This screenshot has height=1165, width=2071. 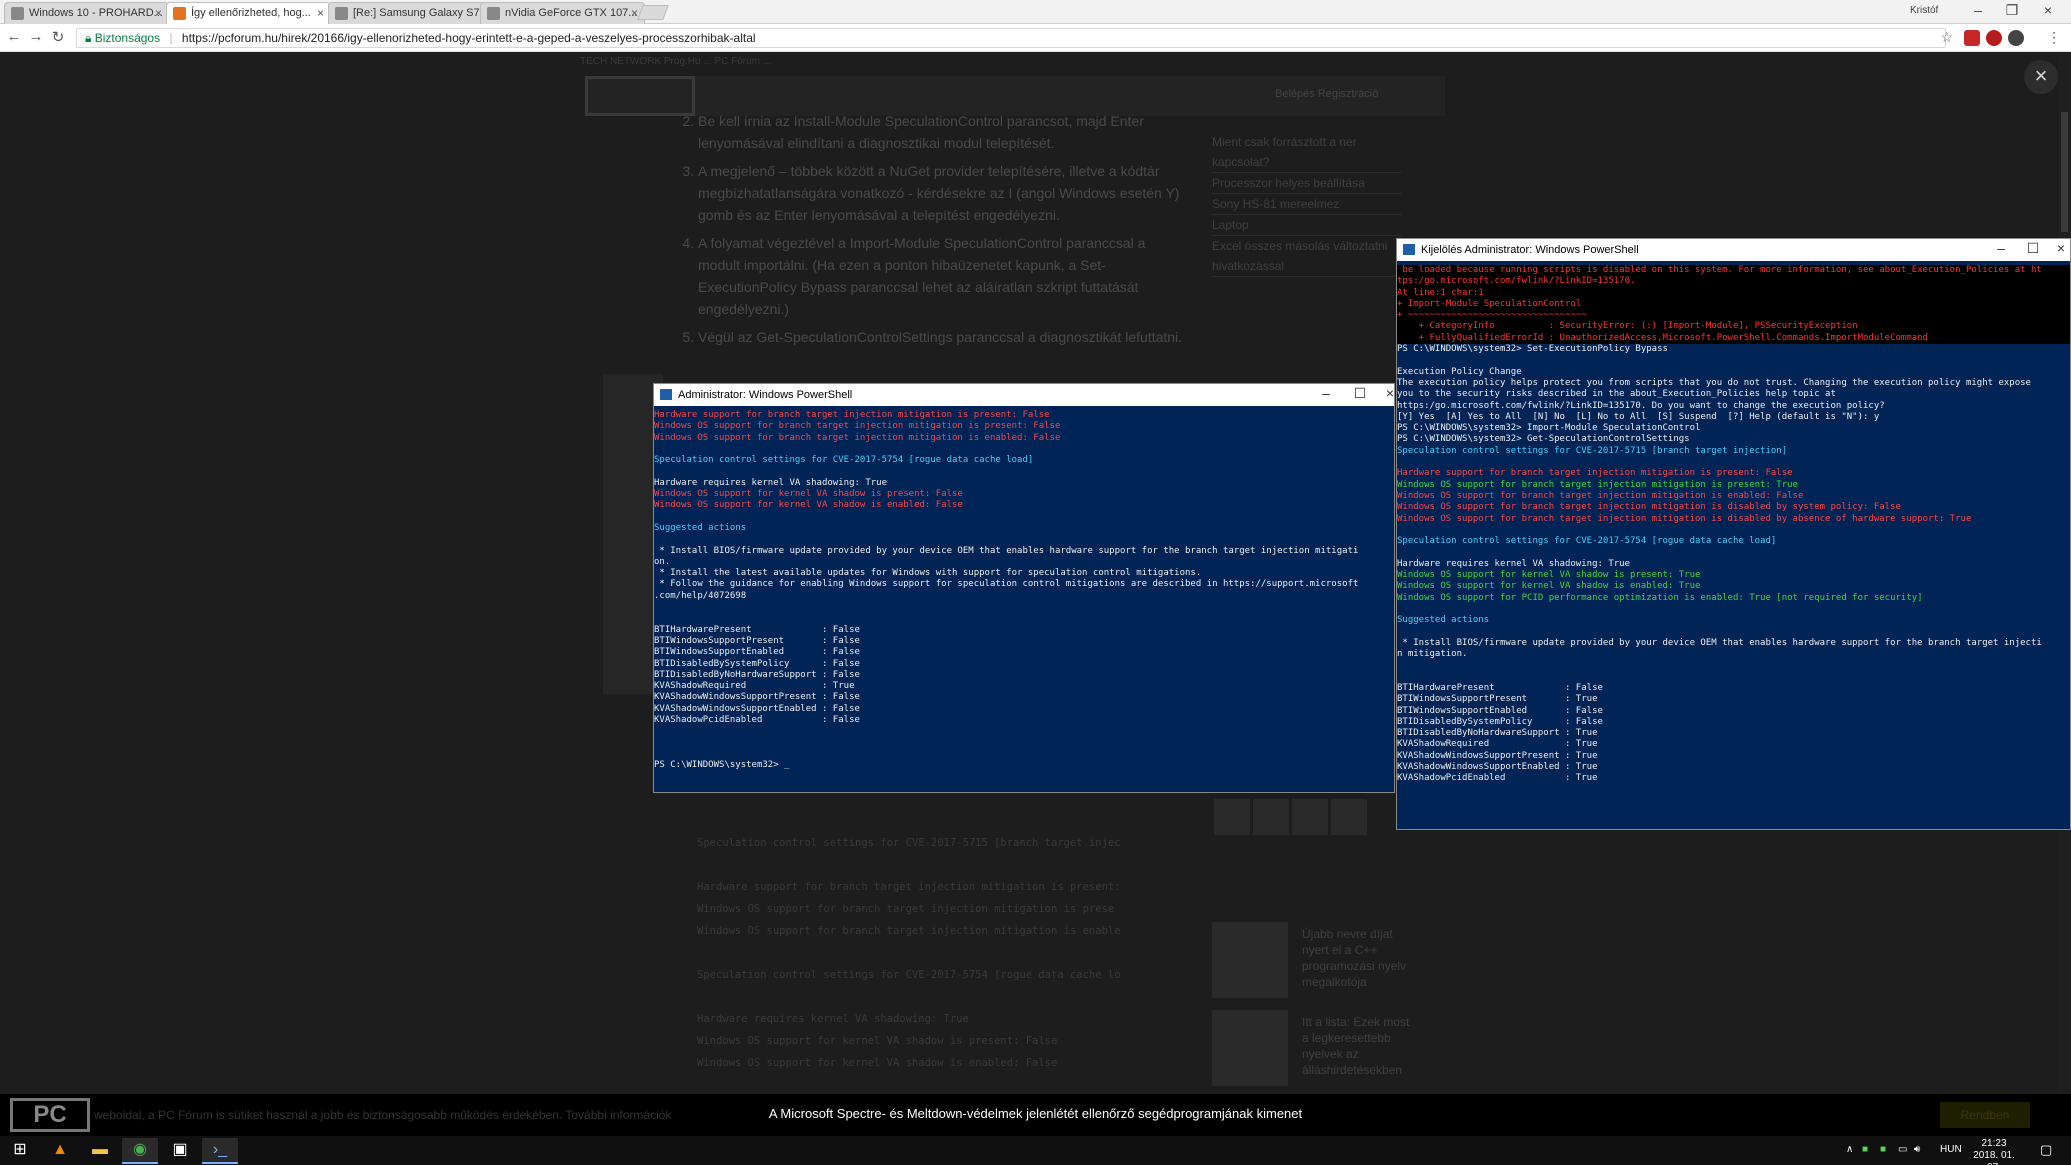 I want to click on start-menu-icon: ⊞, so click(x=20, y=1151).